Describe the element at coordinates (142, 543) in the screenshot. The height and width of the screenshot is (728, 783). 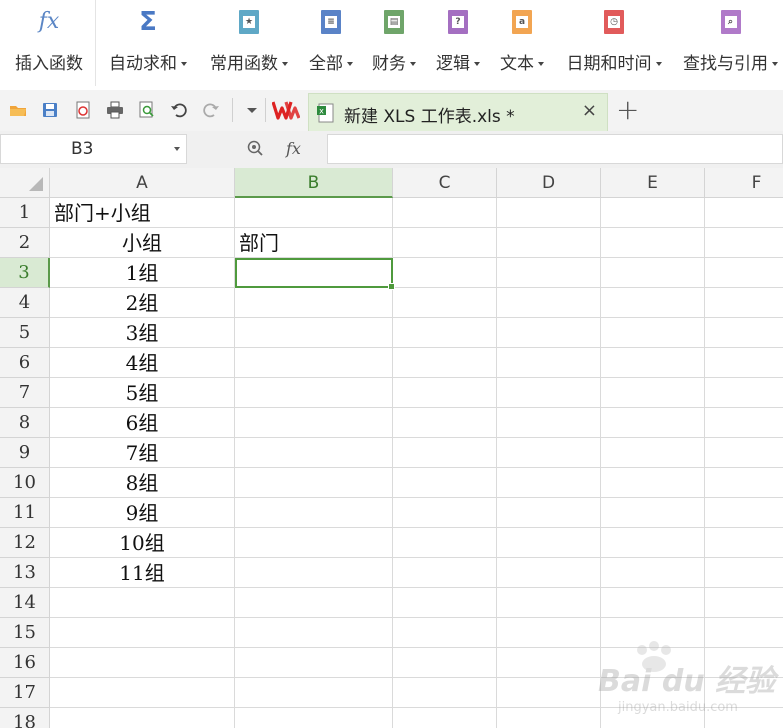
I see `cell-a12: 10组` at that location.